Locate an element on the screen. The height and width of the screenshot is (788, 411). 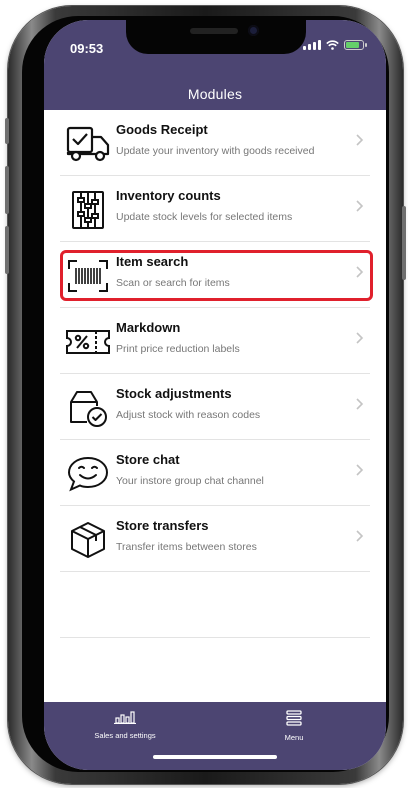
module-title: Store transfers is located at coordinates (162, 525).